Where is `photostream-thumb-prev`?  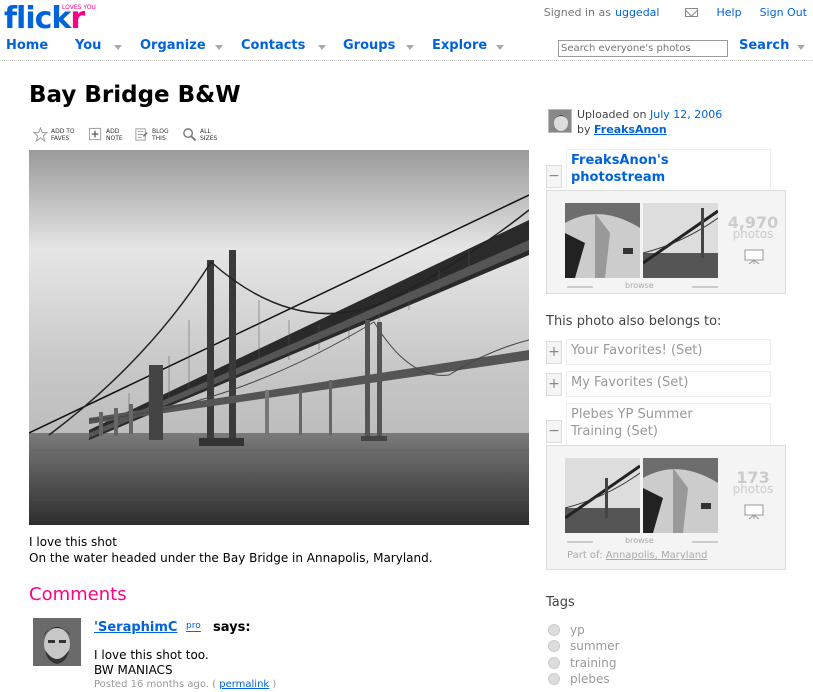
photostream-thumb-prev is located at coordinates (602, 240).